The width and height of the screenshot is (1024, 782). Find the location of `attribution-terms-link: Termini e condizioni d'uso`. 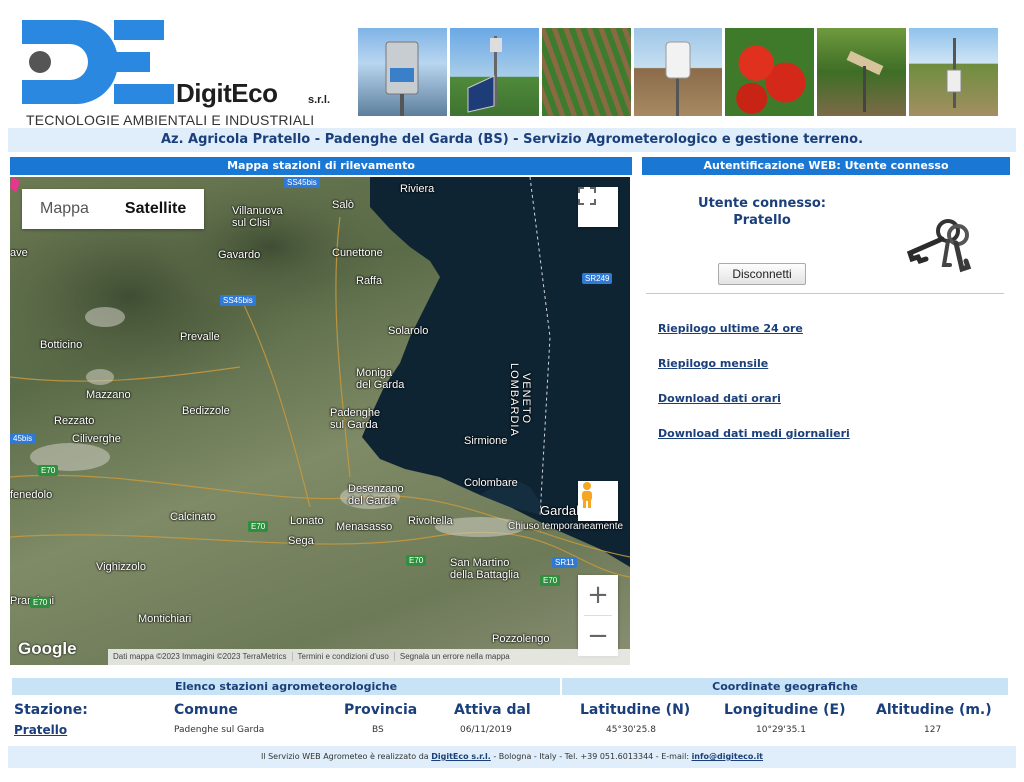

attribution-terms-link: Termini e condizioni d'uso is located at coordinates (343, 656).